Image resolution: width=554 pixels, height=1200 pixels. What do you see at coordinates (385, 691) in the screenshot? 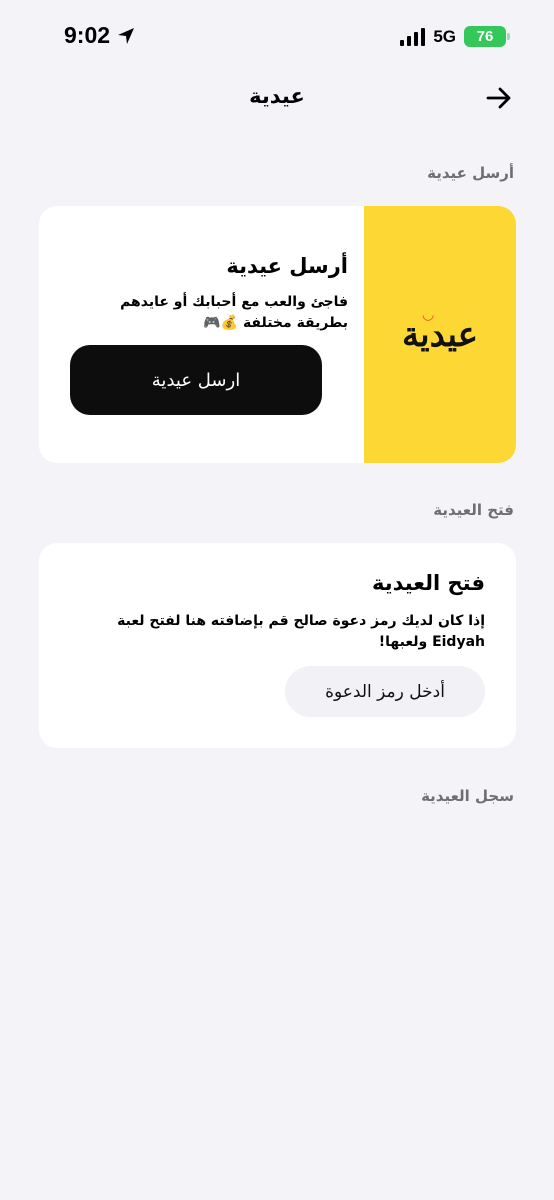
I see `enter-invite-code-button: أدخل رمز الدعوة` at bounding box center [385, 691].